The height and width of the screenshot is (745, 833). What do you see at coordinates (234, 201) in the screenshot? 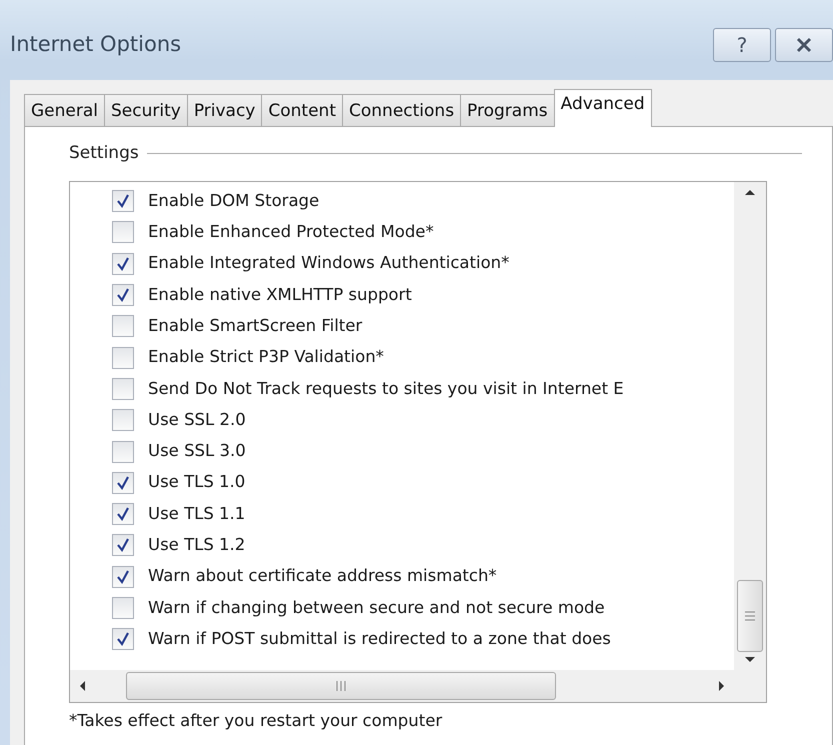
I see `setting-label: Enable DOM Storage` at bounding box center [234, 201].